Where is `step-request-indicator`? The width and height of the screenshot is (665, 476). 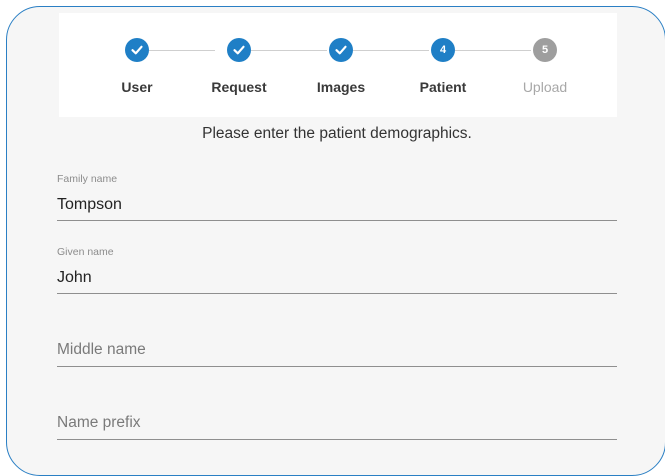
step-request-indicator is located at coordinates (239, 50).